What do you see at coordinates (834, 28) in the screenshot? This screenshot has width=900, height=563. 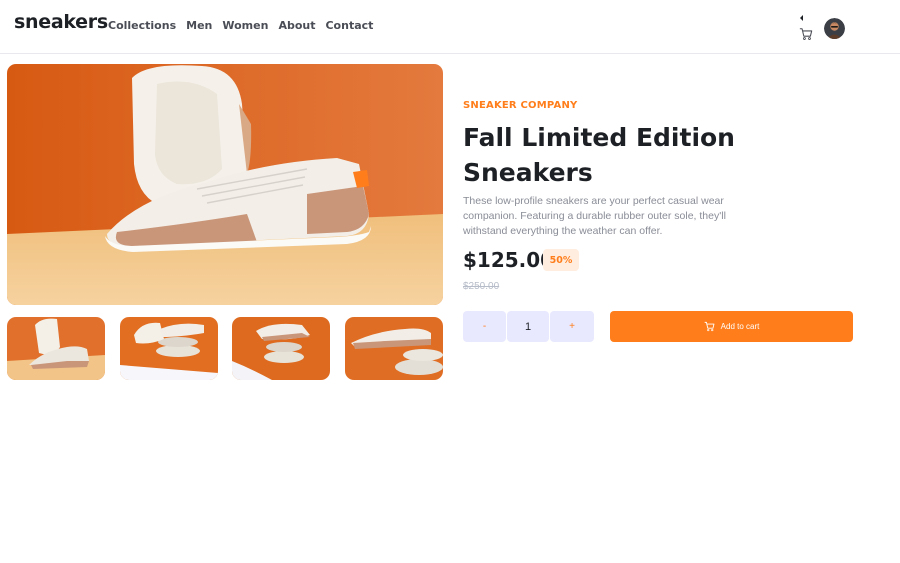 I see `avatar` at bounding box center [834, 28].